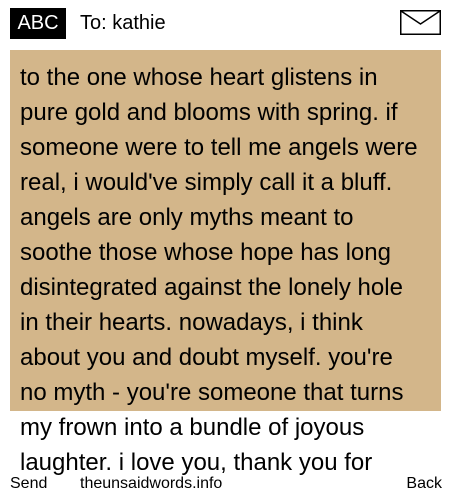  What do you see at coordinates (28, 484) in the screenshot?
I see `send-softkey: Send` at bounding box center [28, 484].